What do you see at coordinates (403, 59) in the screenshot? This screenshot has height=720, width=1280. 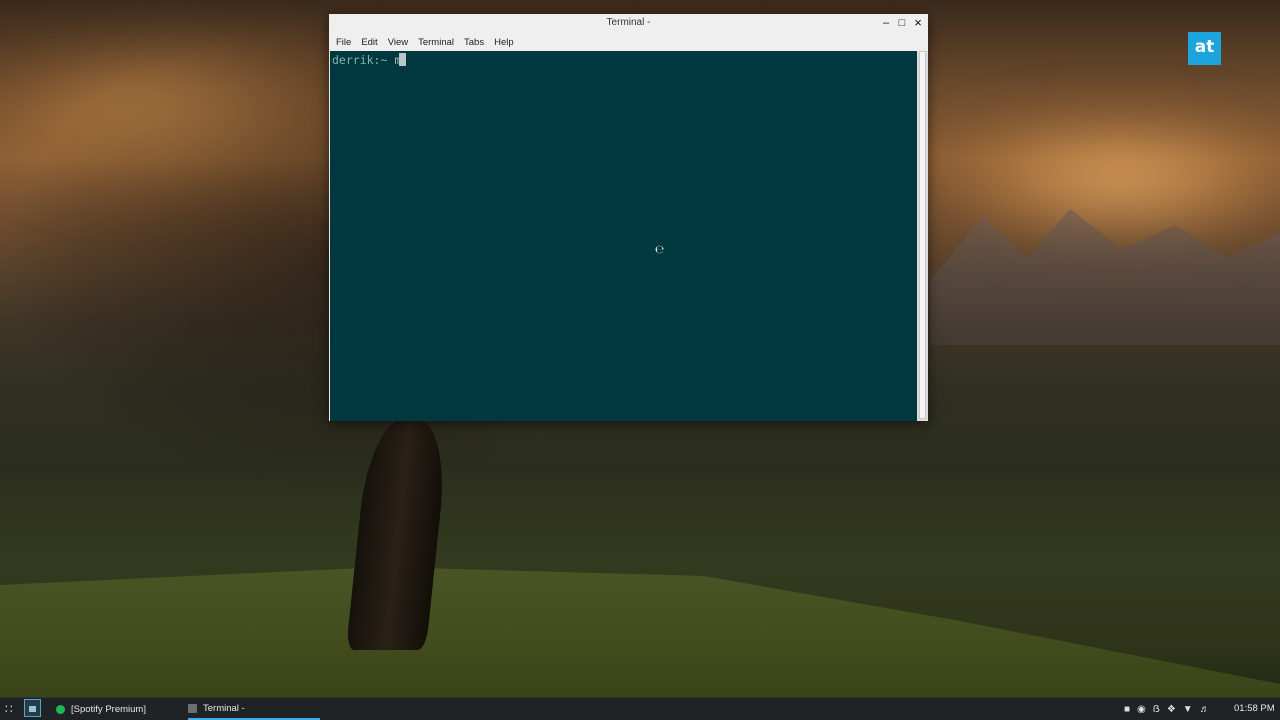 I see `text-cursor` at bounding box center [403, 59].